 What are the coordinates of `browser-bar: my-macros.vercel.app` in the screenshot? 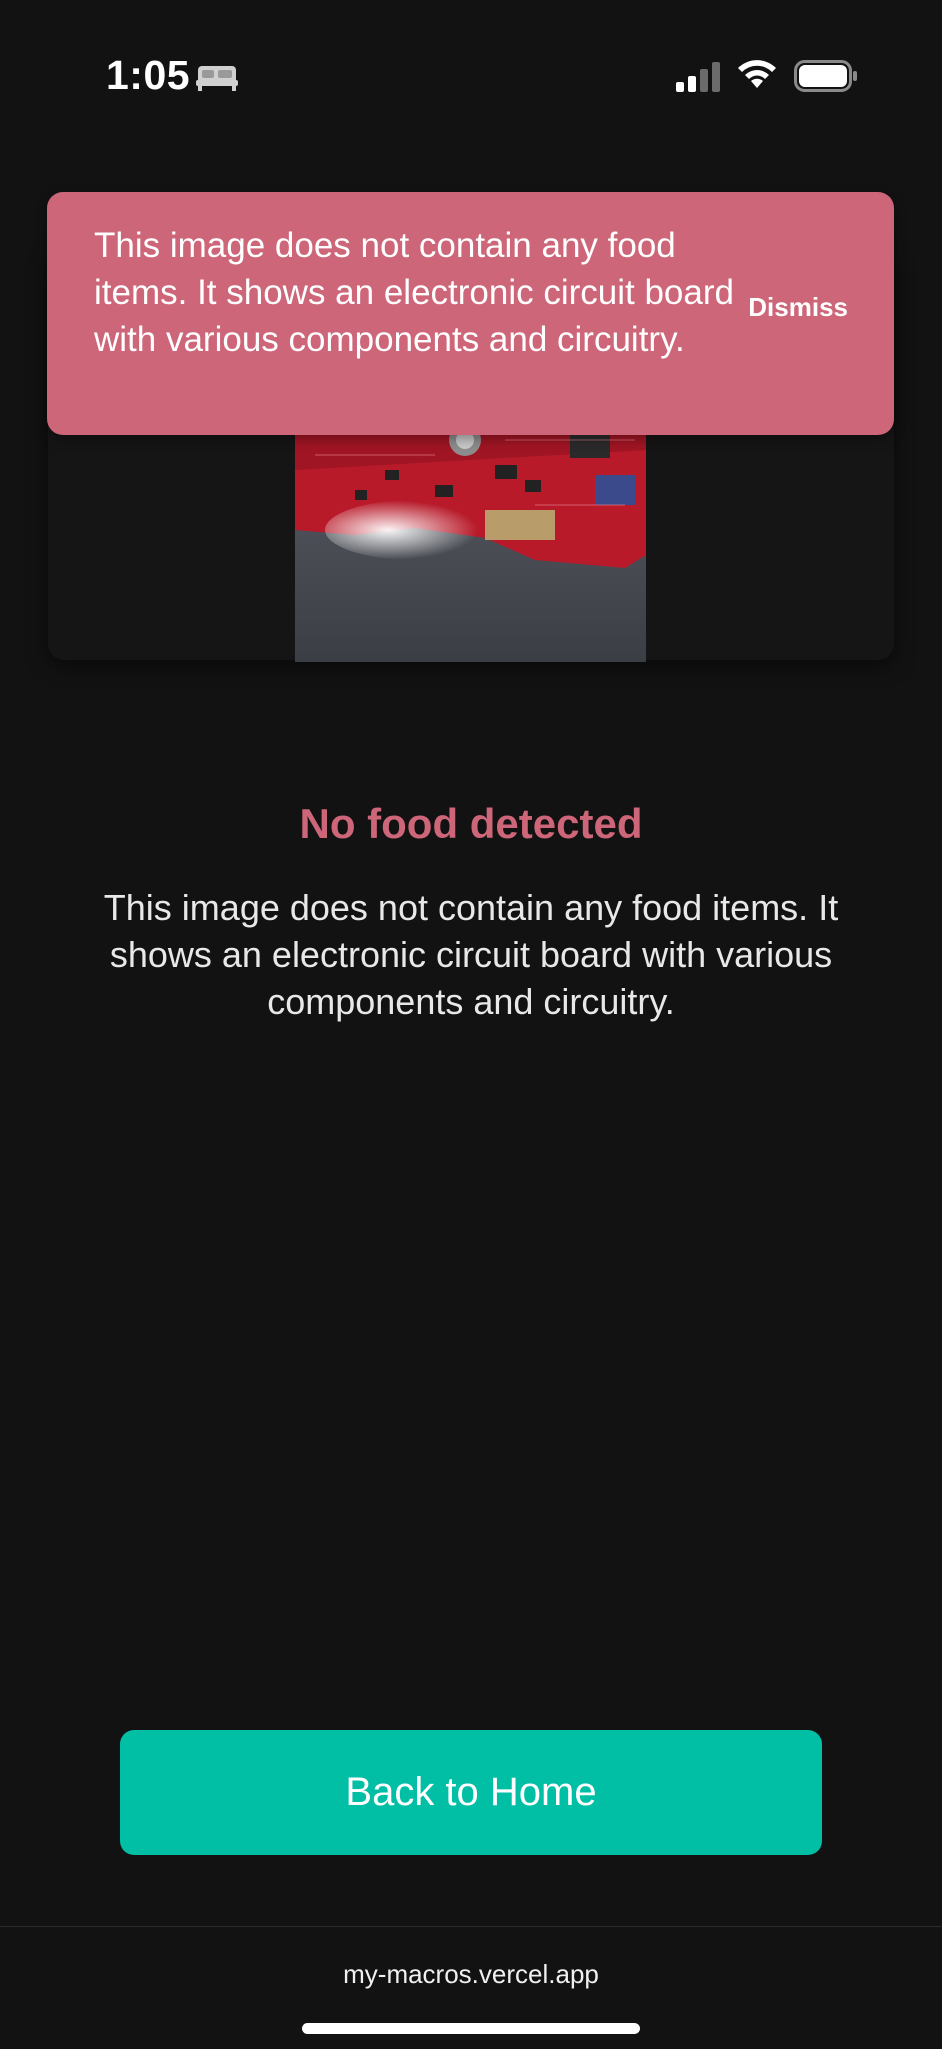 It's located at (471, 1987).